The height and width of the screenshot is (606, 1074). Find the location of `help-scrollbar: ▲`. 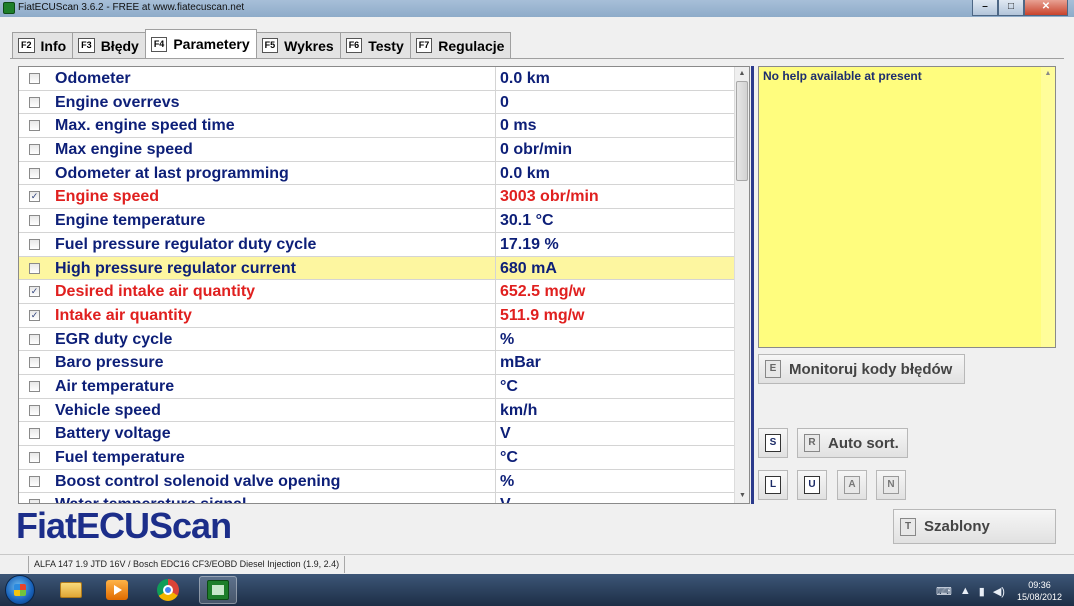

help-scrollbar: ▲ is located at coordinates (1048, 207).